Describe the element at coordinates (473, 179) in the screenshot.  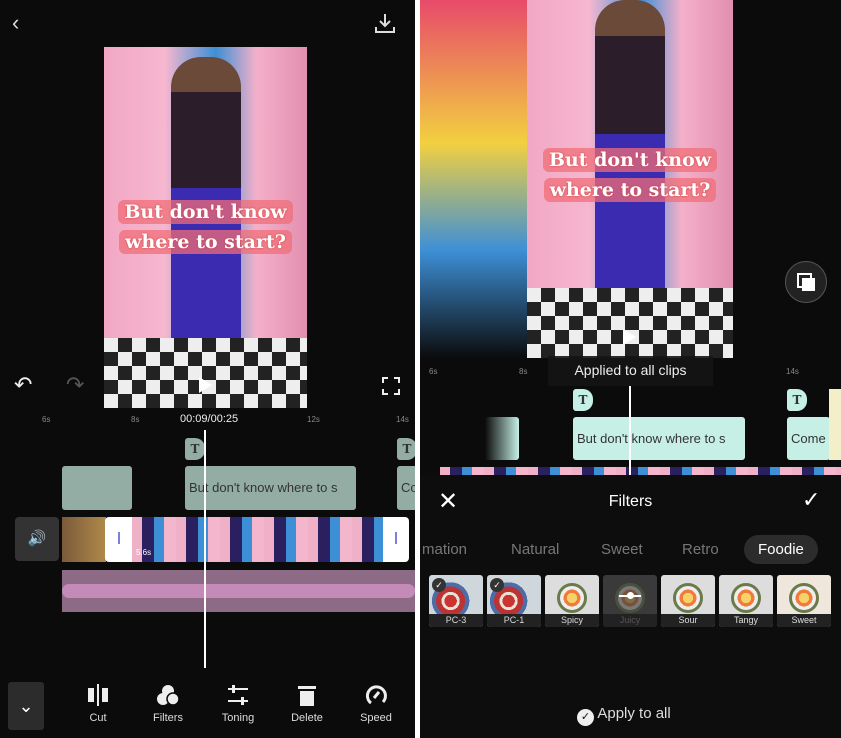
I see `video-background` at that location.